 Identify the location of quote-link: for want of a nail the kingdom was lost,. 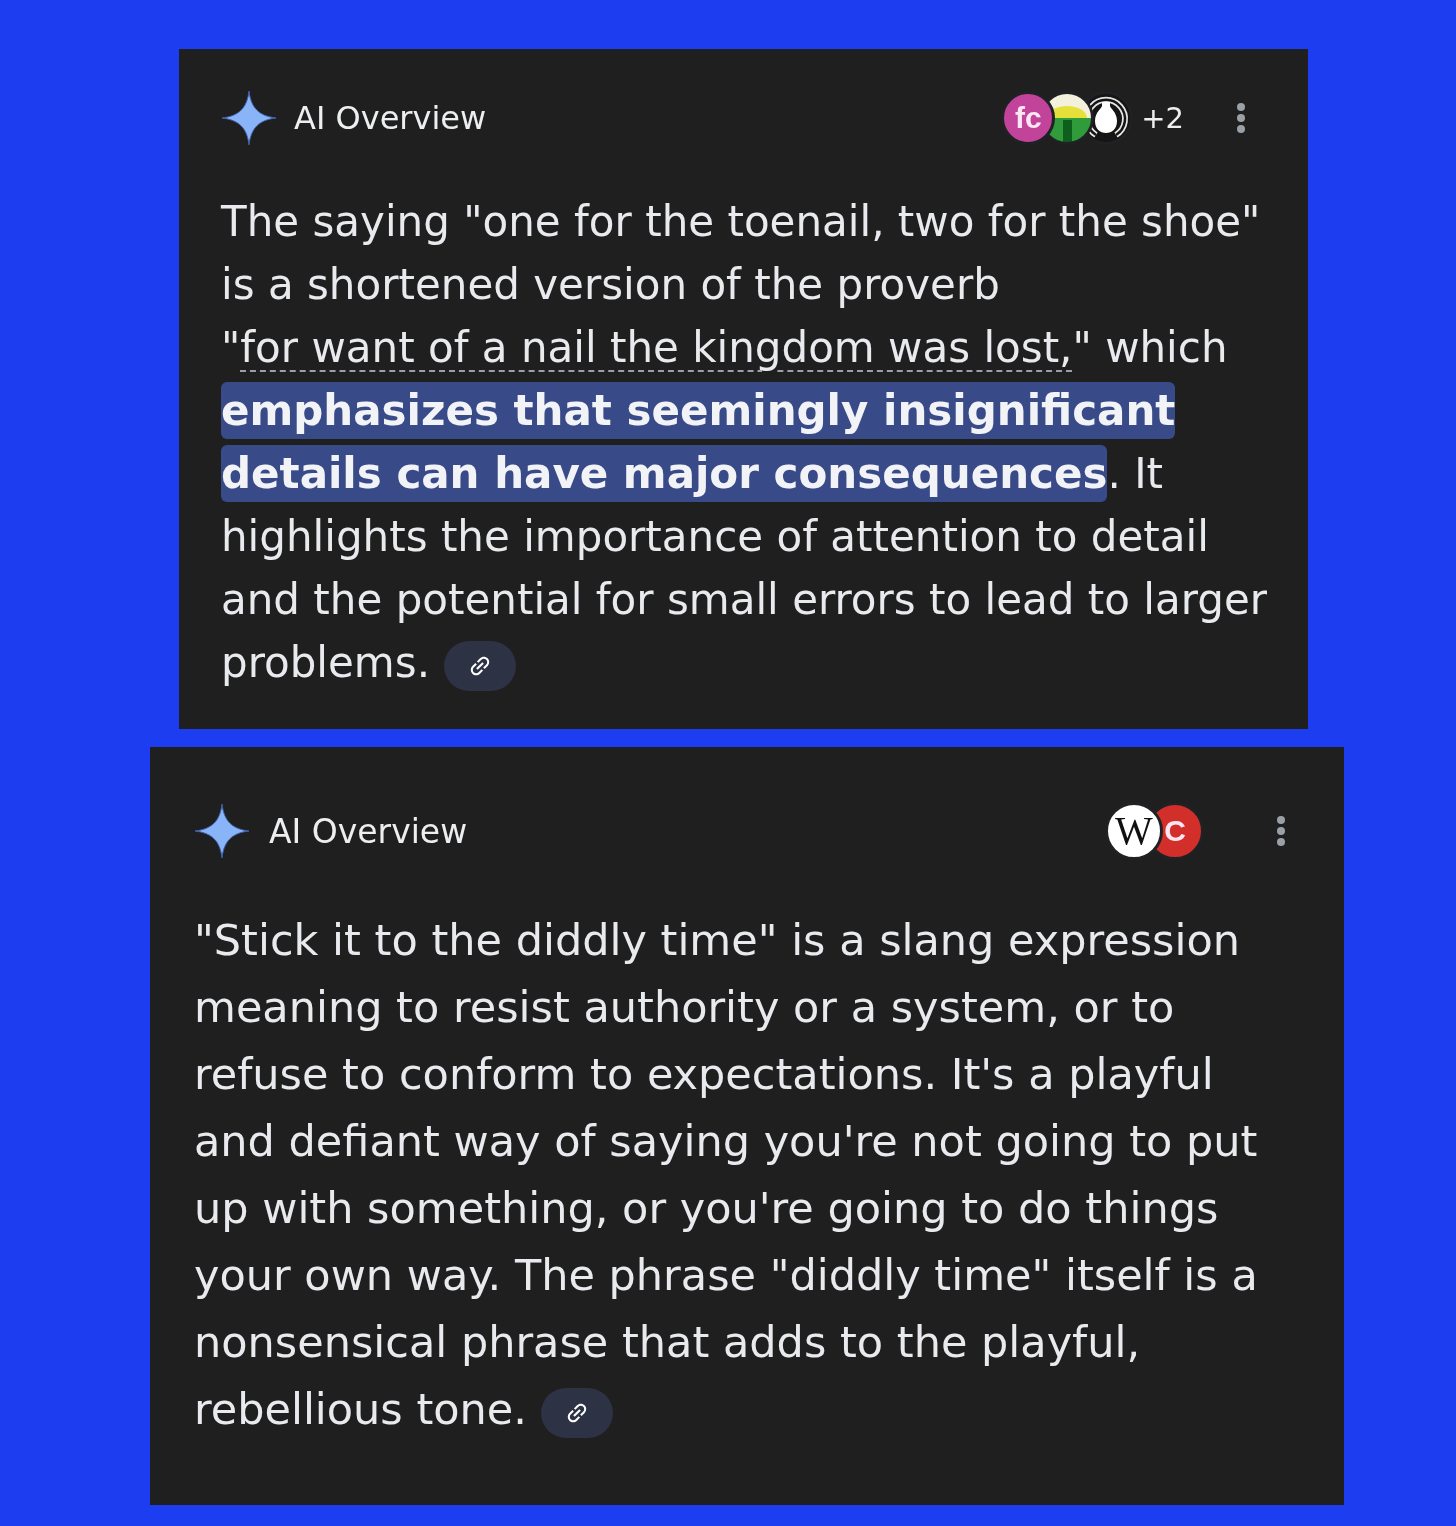
(656, 347).